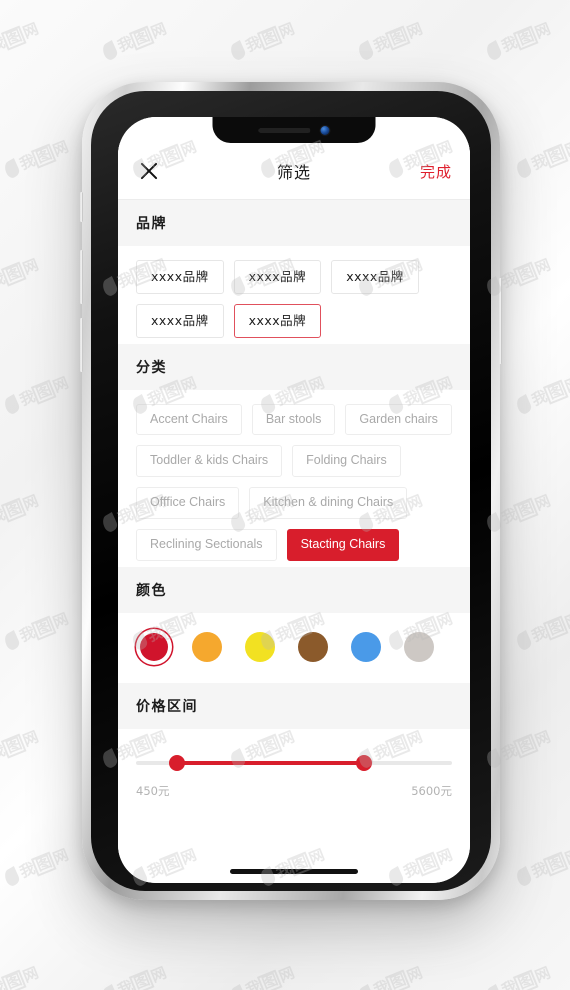 This screenshot has height=990, width=570. Describe the element at coordinates (189, 419) in the screenshot. I see `category-chip: Accent Chairs` at that location.